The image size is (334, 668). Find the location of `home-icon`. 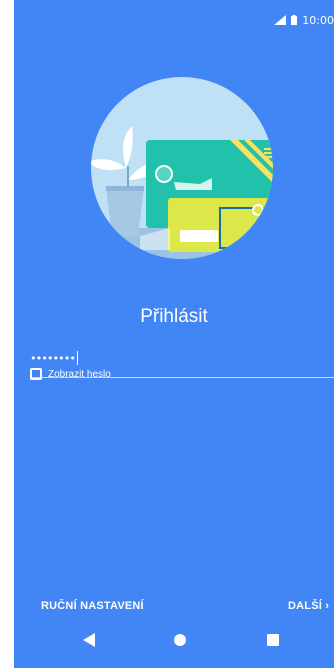

home-icon is located at coordinates (180, 640).